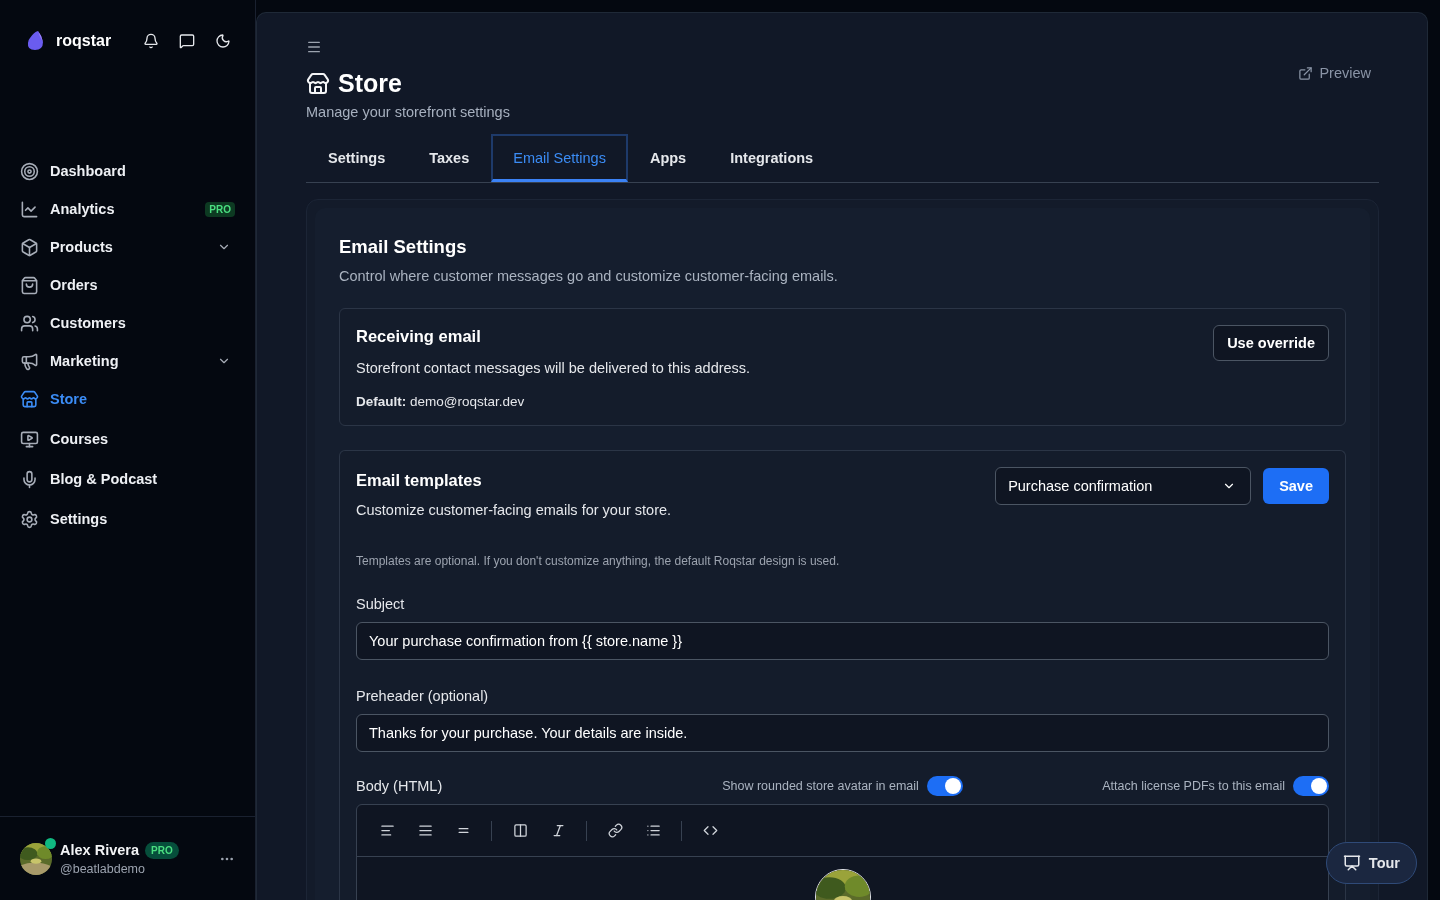 The height and width of the screenshot is (900, 1440). Describe the element at coordinates (1371, 863) in the screenshot. I see `tour-button: Tour` at that location.